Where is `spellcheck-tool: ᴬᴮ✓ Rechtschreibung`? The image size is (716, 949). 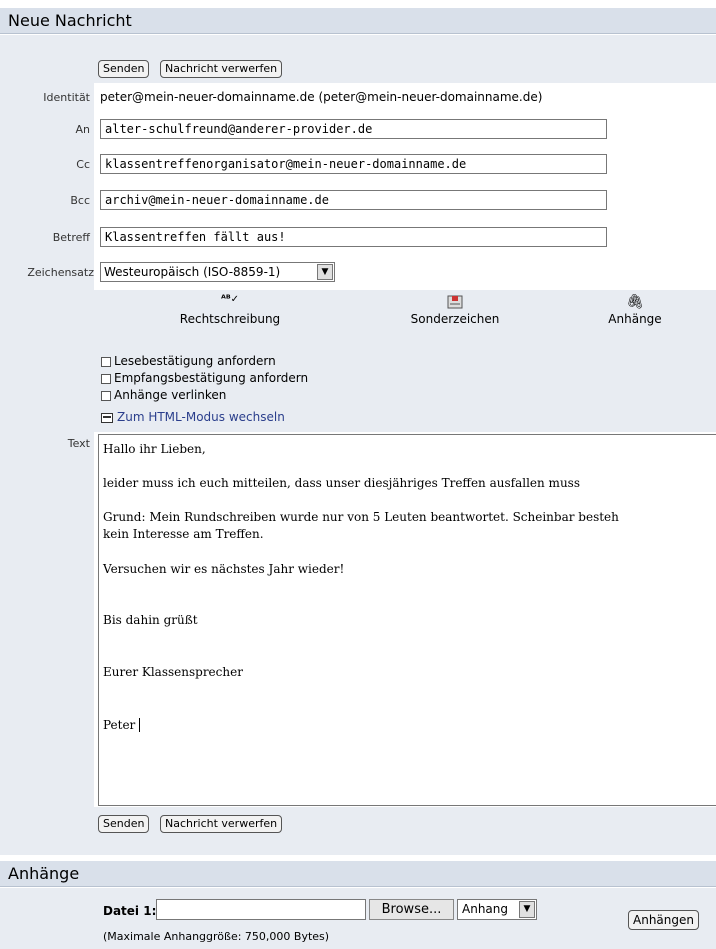 spellcheck-tool: ᴬᴮ✓ Rechtschreibung is located at coordinates (230, 310).